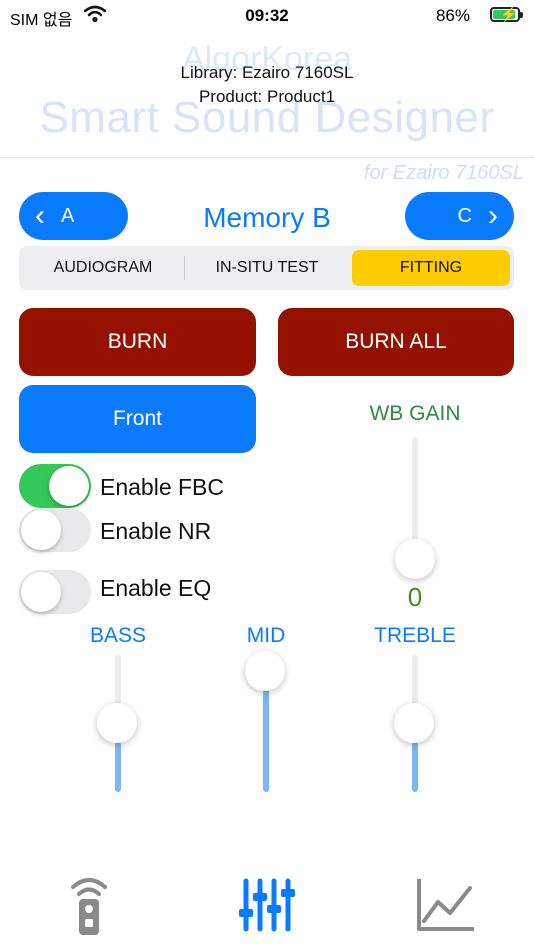  What do you see at coordinates (415, 413) in the screenshot?
I see `wb-gain-label: WB GAIN` at bounding box center [415, 413].